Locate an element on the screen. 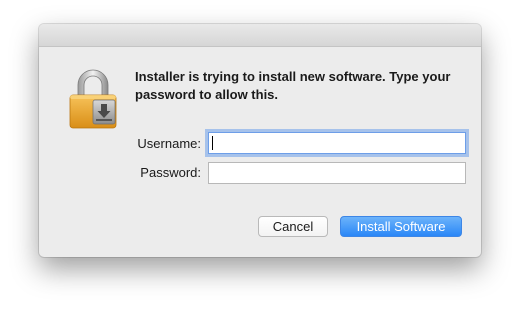  password-label: Password: is located at coordinates (170, 172).